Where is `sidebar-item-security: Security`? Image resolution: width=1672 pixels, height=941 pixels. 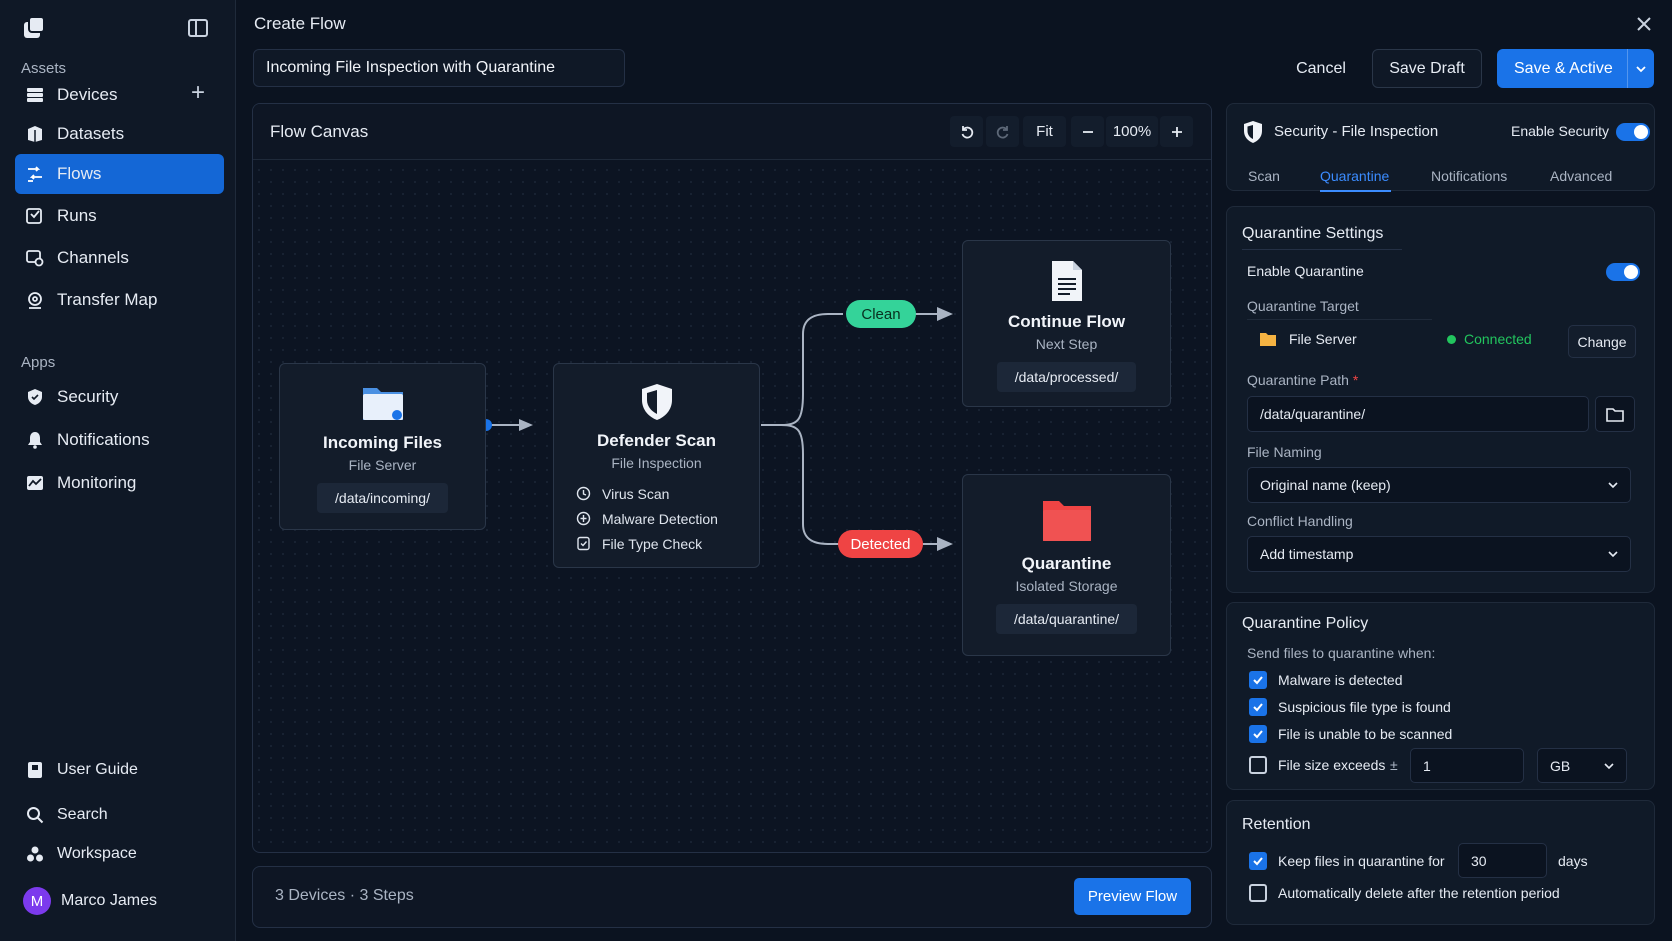 sidebar-item-security: Security is located at coordinates (119, 397).